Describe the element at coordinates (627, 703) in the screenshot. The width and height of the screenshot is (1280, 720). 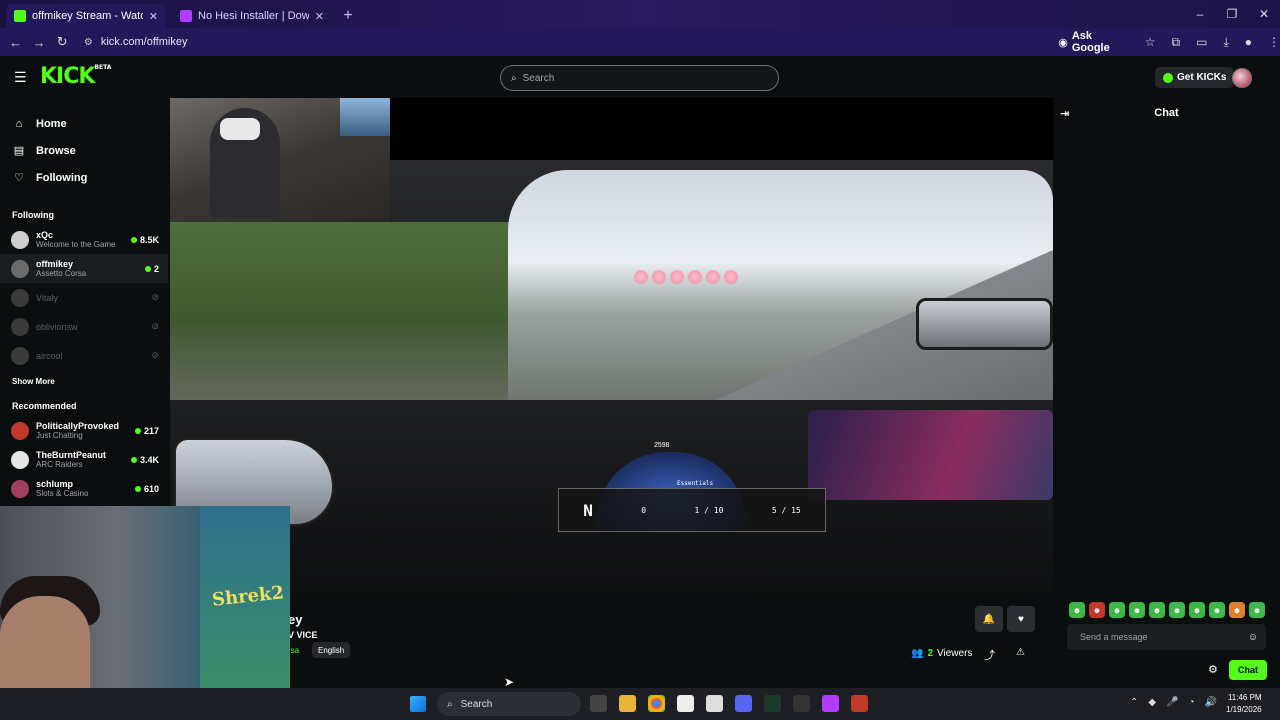
I see `file-explorer-icon` at that location.